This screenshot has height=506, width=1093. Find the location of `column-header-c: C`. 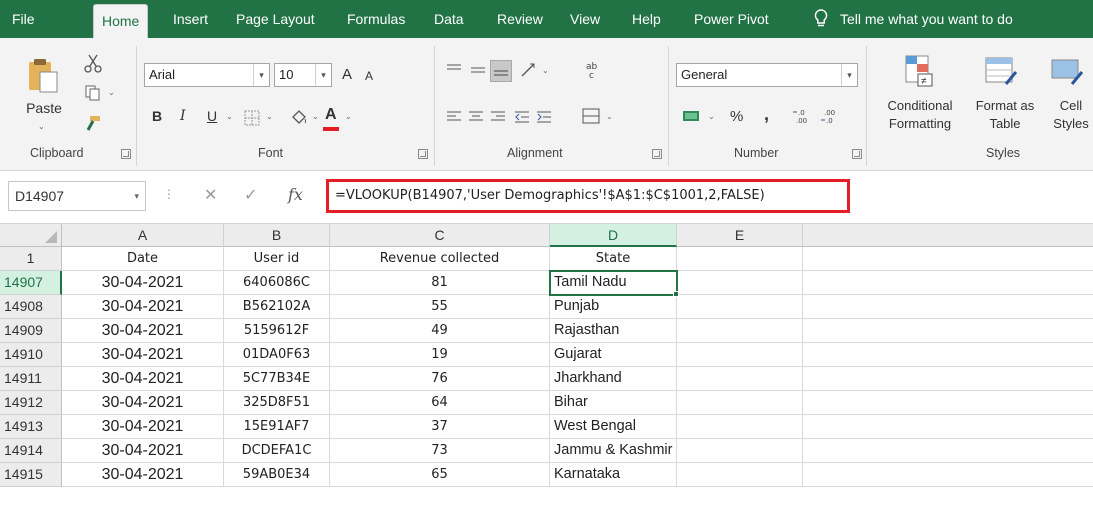

column-header-c: C is located at coordinates (440, 235).